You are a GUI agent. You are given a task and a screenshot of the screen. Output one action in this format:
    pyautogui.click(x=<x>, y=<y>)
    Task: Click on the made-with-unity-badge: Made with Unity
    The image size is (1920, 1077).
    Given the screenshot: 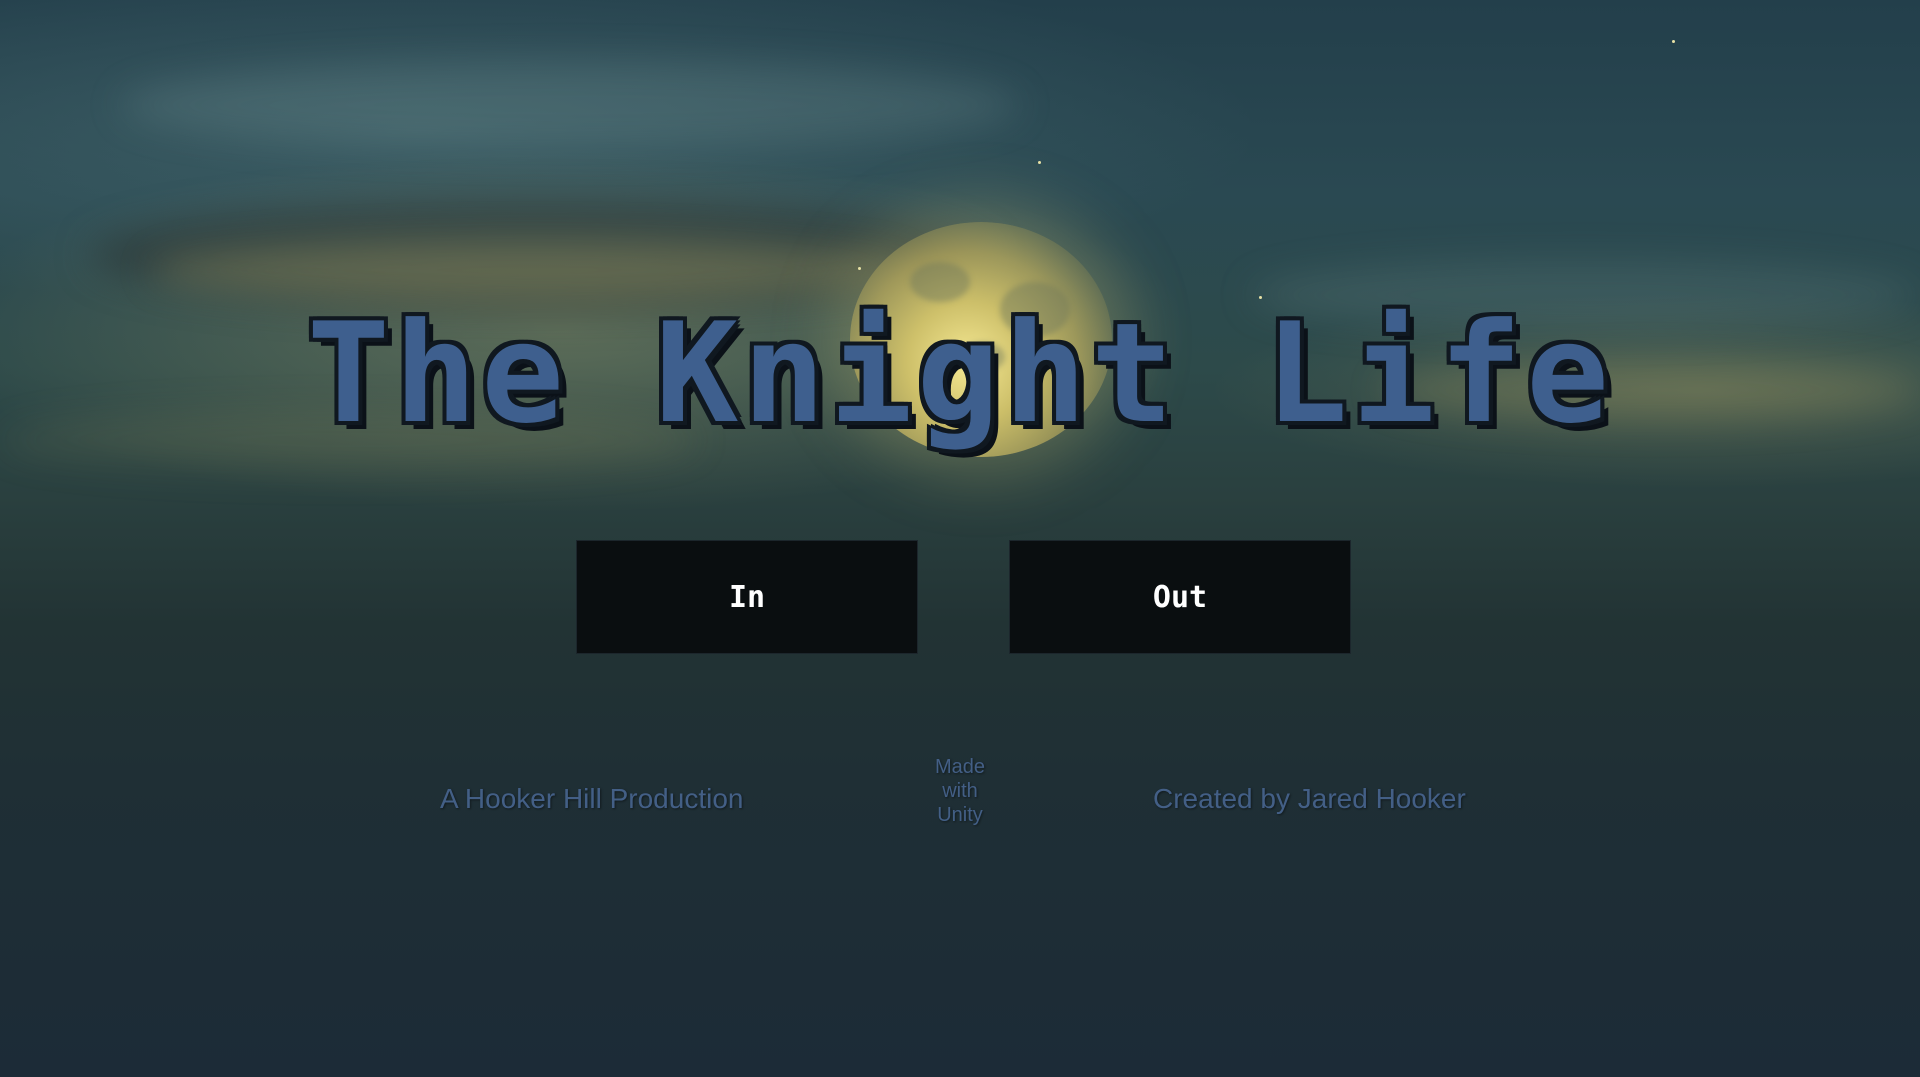 What is the action you would take?
    pyautogui.click(x=960, y=791)
    